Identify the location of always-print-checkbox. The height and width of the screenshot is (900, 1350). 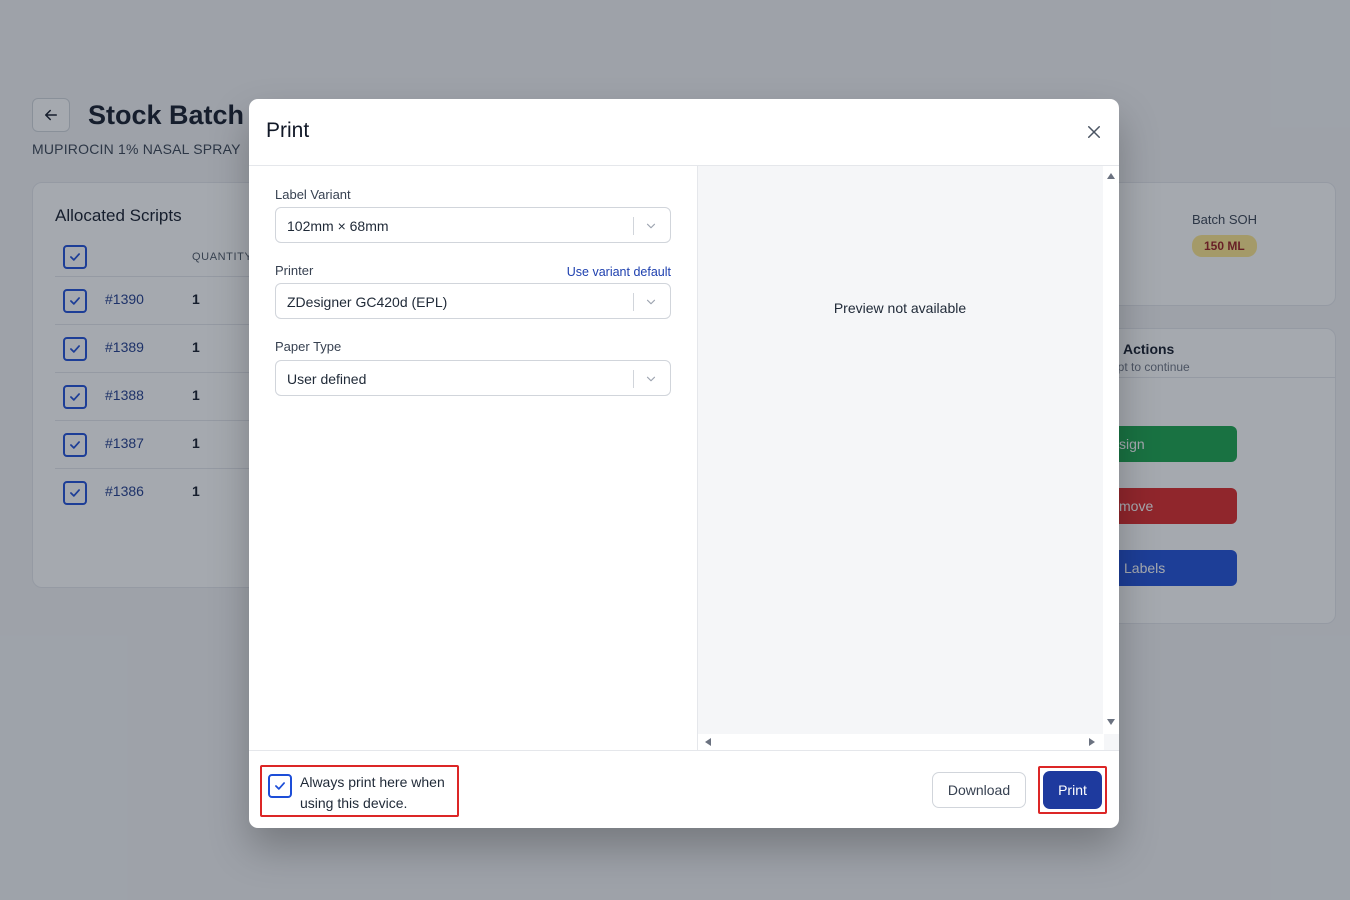
(280, 786).